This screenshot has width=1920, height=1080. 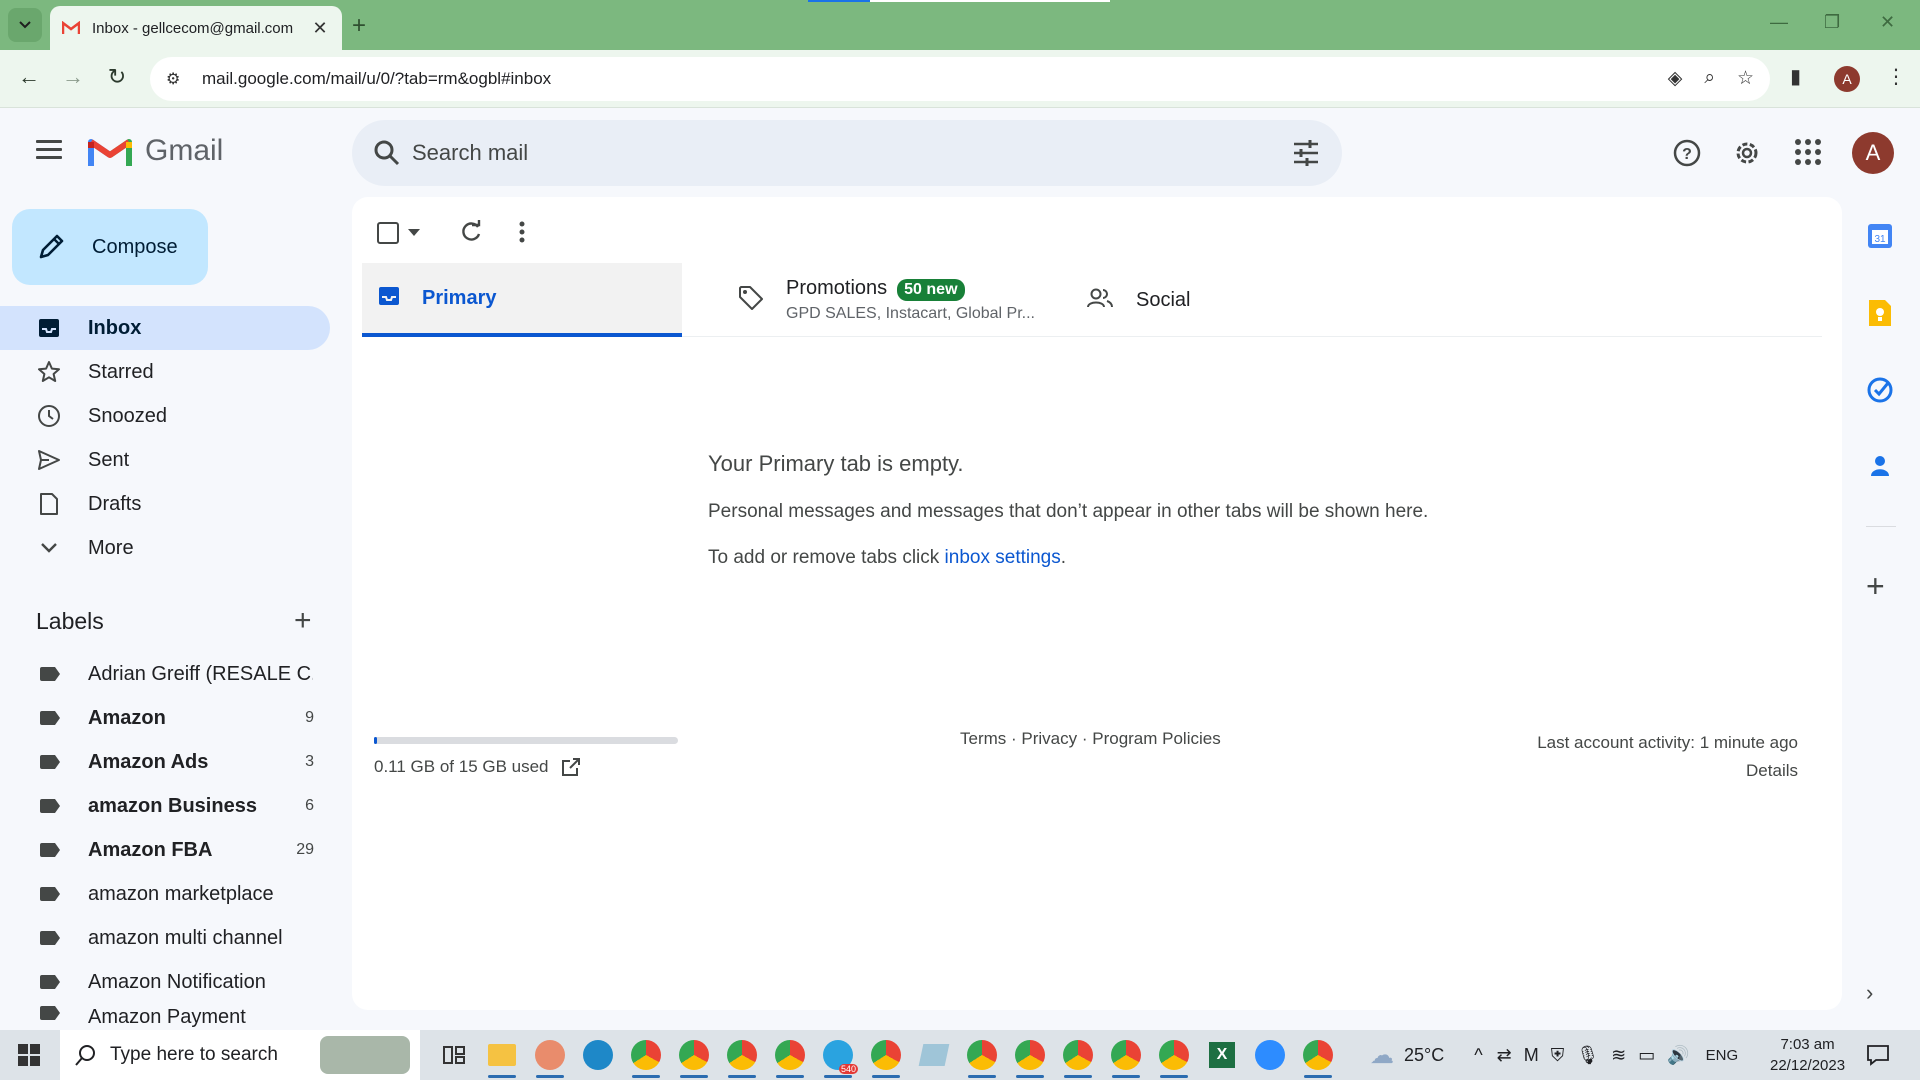 What do you see at coordinates (117, 77) in the screenshot?
I see `reload-icon: ↻` at bounding box center [117, 77].